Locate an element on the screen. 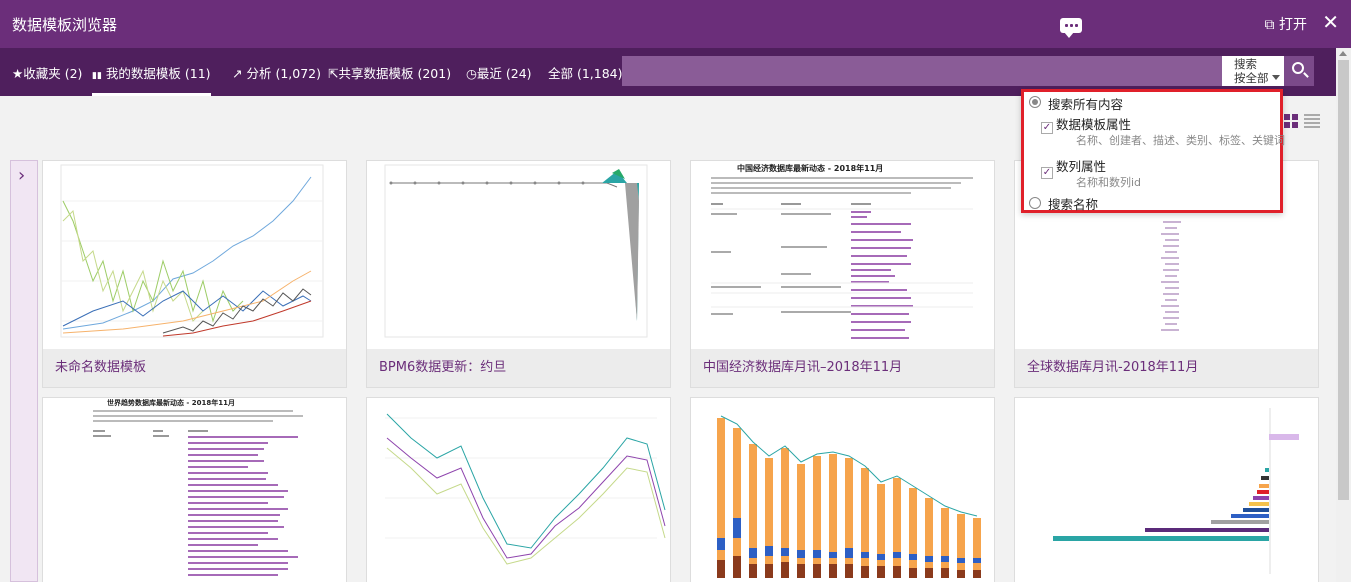  search-scope-line1: 搜索 is located at coordinates (1245, 64).